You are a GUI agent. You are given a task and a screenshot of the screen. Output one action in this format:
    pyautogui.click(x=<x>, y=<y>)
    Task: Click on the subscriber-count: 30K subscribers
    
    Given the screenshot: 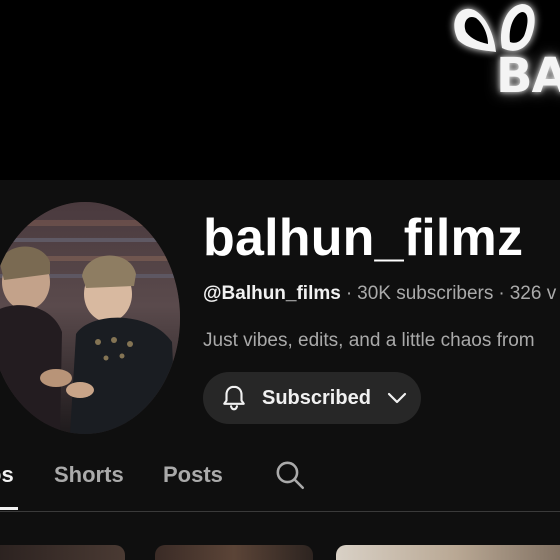 What is the action you would take?
    pyautogui.click(x=425, y=293)
    